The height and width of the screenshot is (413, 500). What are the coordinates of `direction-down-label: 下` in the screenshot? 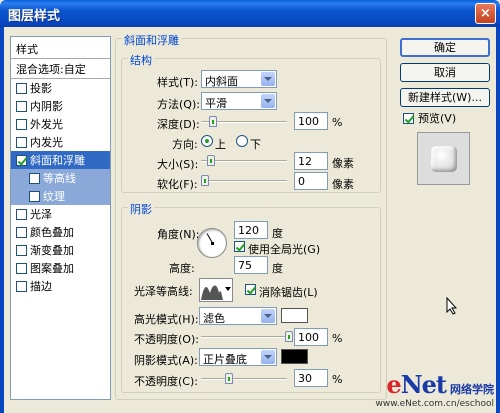 It's located at (255, 144).